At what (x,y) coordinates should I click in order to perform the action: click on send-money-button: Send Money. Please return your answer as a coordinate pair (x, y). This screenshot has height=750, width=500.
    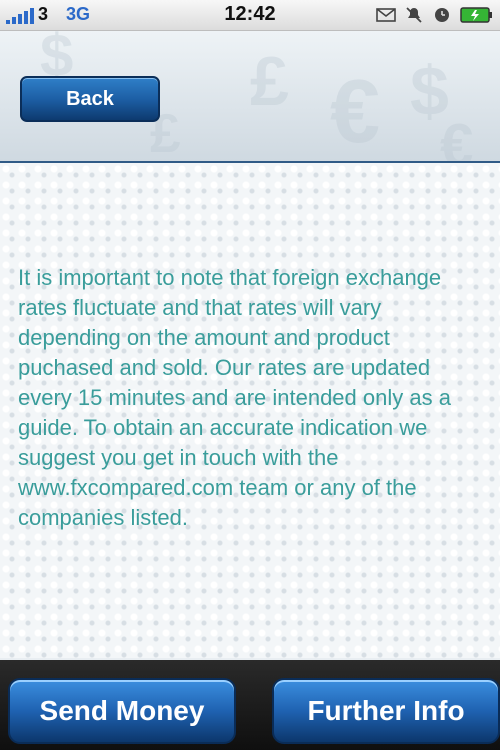
    Looking at the image, I should click on (122, 711).